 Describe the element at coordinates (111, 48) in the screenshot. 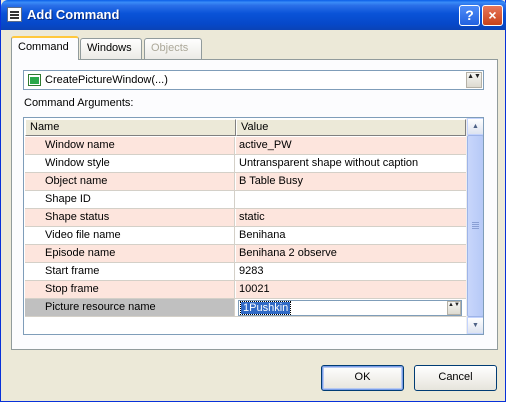

I see `tab-windows: Windows` at that location.